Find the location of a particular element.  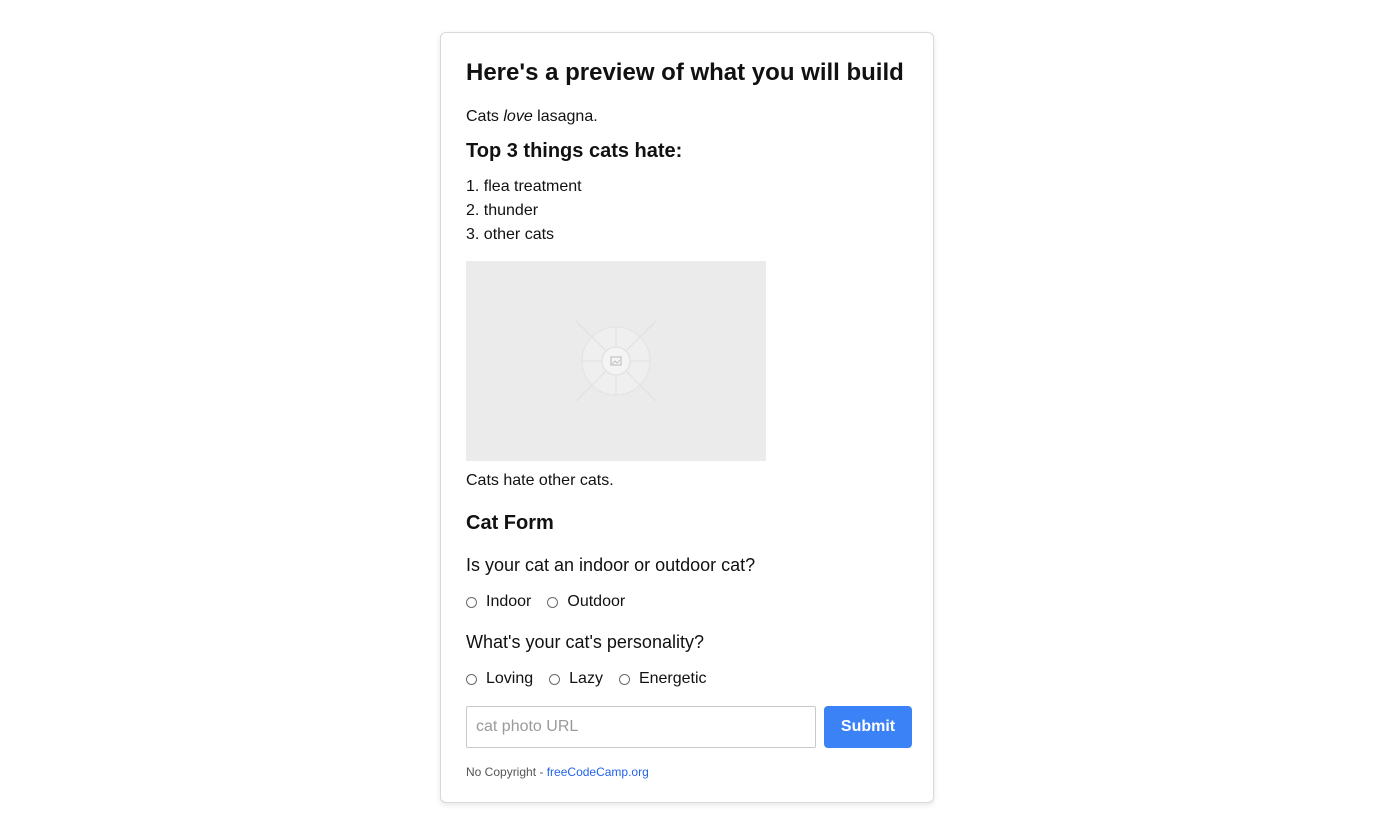

radio-lazy: Lazy is located at coordinates (576, 679).